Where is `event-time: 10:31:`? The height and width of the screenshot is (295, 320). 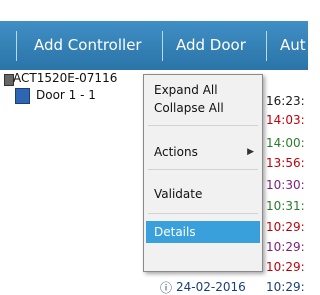
event-time: 10:31: is located at coordinates (285, 206).